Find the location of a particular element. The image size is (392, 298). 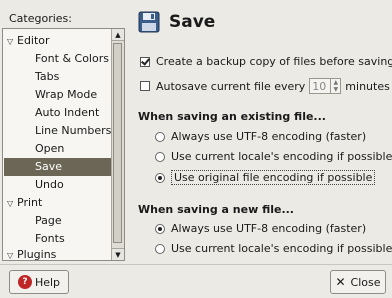

tree-item-font-colors: Font & Colors is located at coordinates (72, 59).